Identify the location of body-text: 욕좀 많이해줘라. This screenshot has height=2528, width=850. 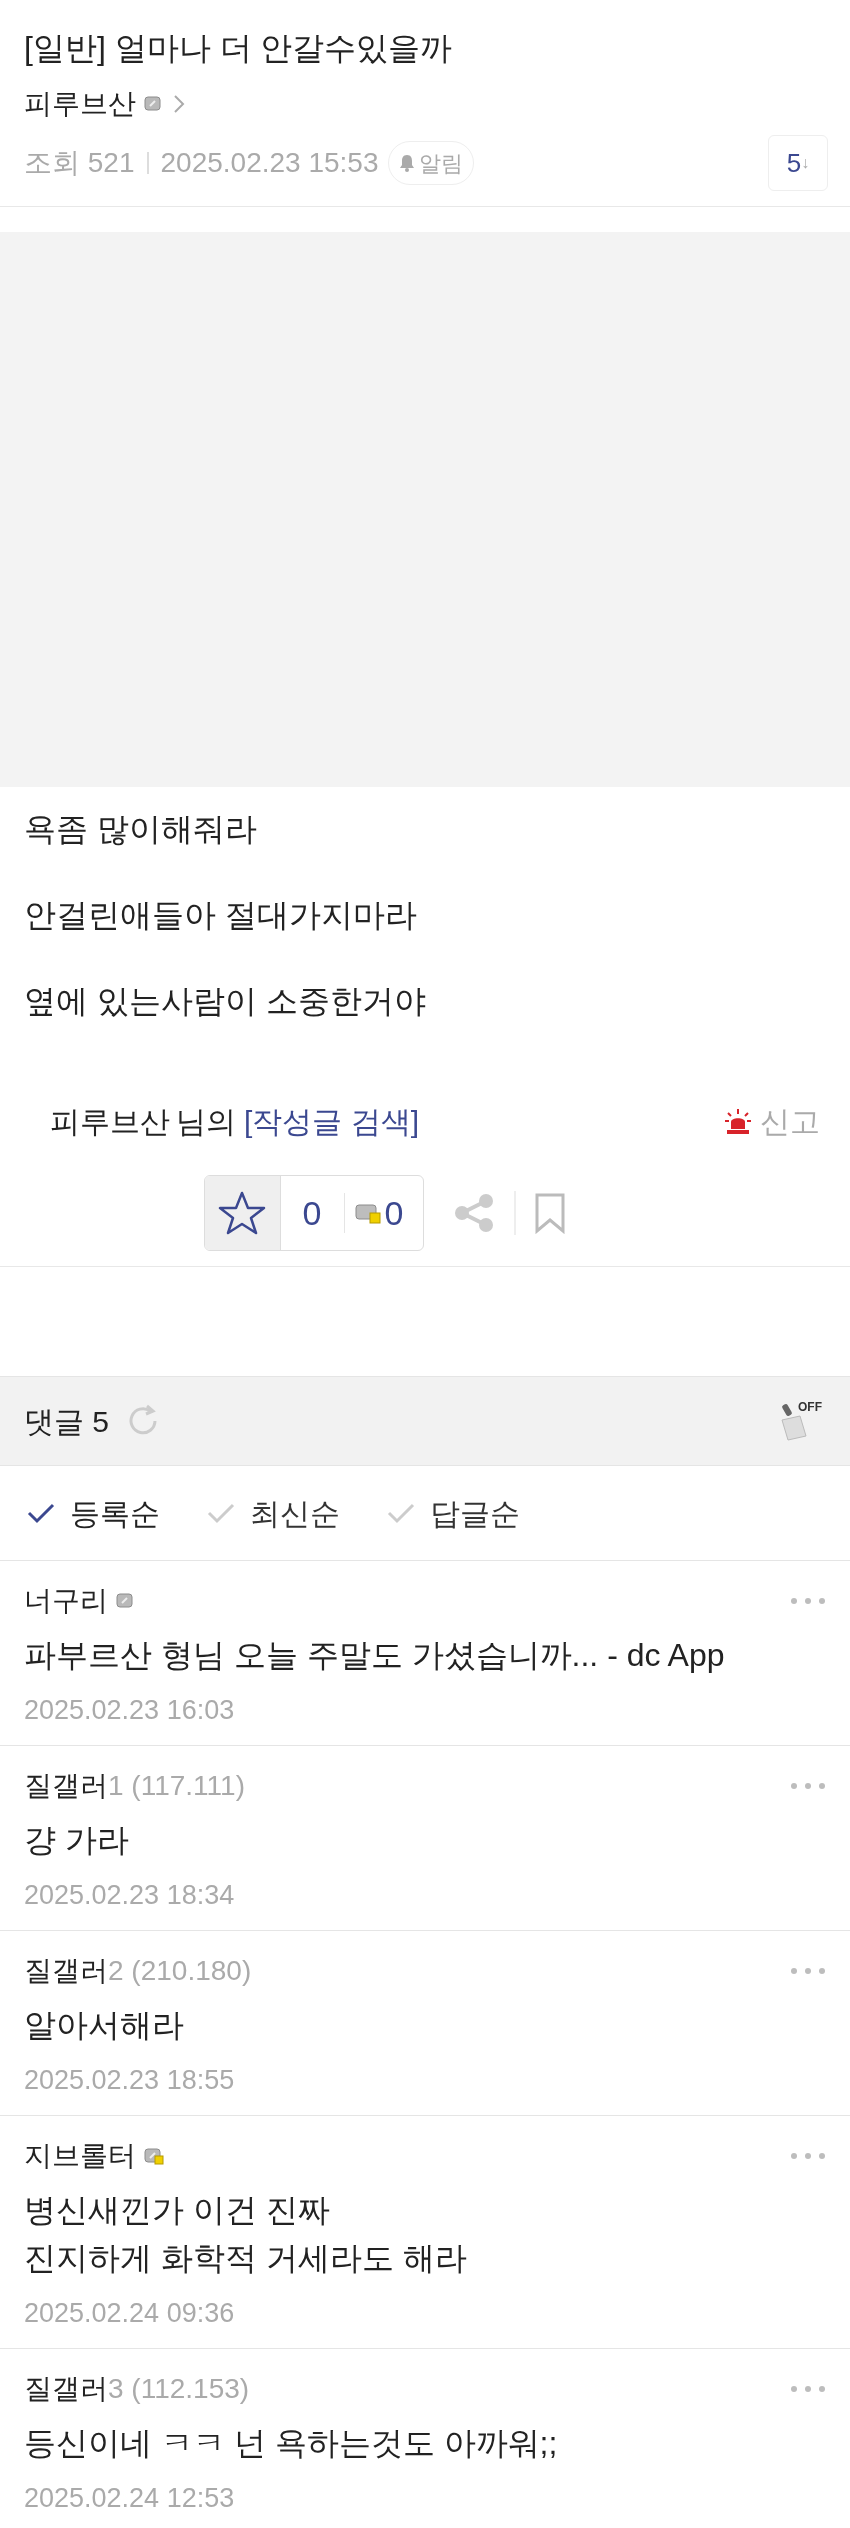
(141, 829).